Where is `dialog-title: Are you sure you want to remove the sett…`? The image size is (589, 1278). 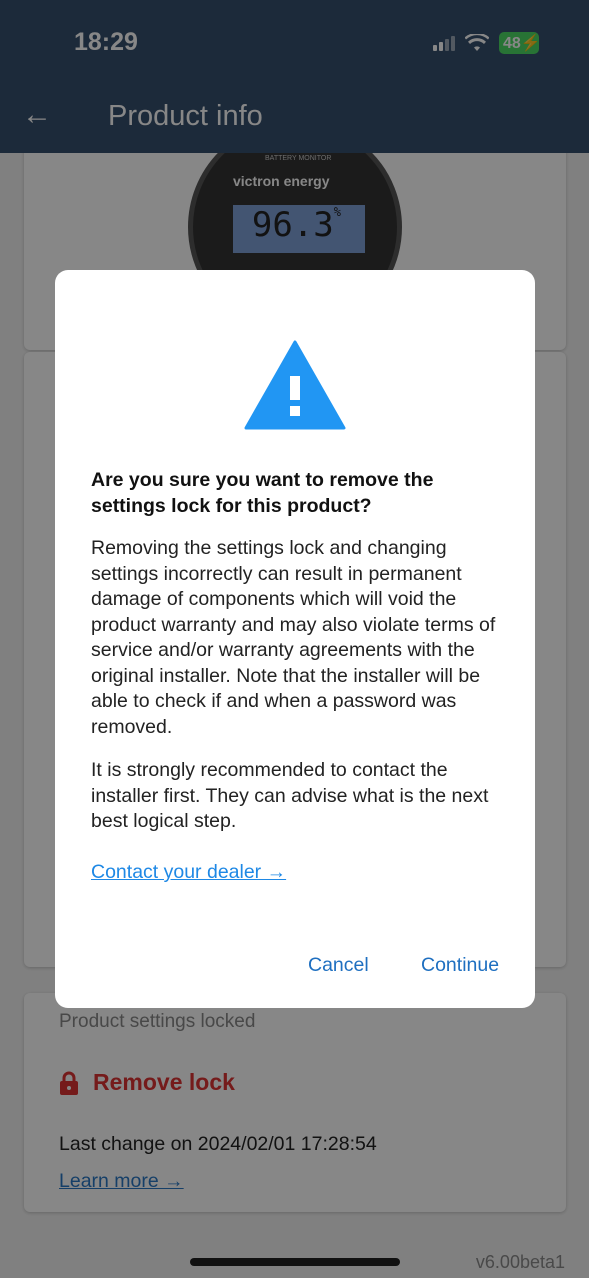 dialog-title: Are you sure you want to remove the sett… is located at coordinates (262, 493).